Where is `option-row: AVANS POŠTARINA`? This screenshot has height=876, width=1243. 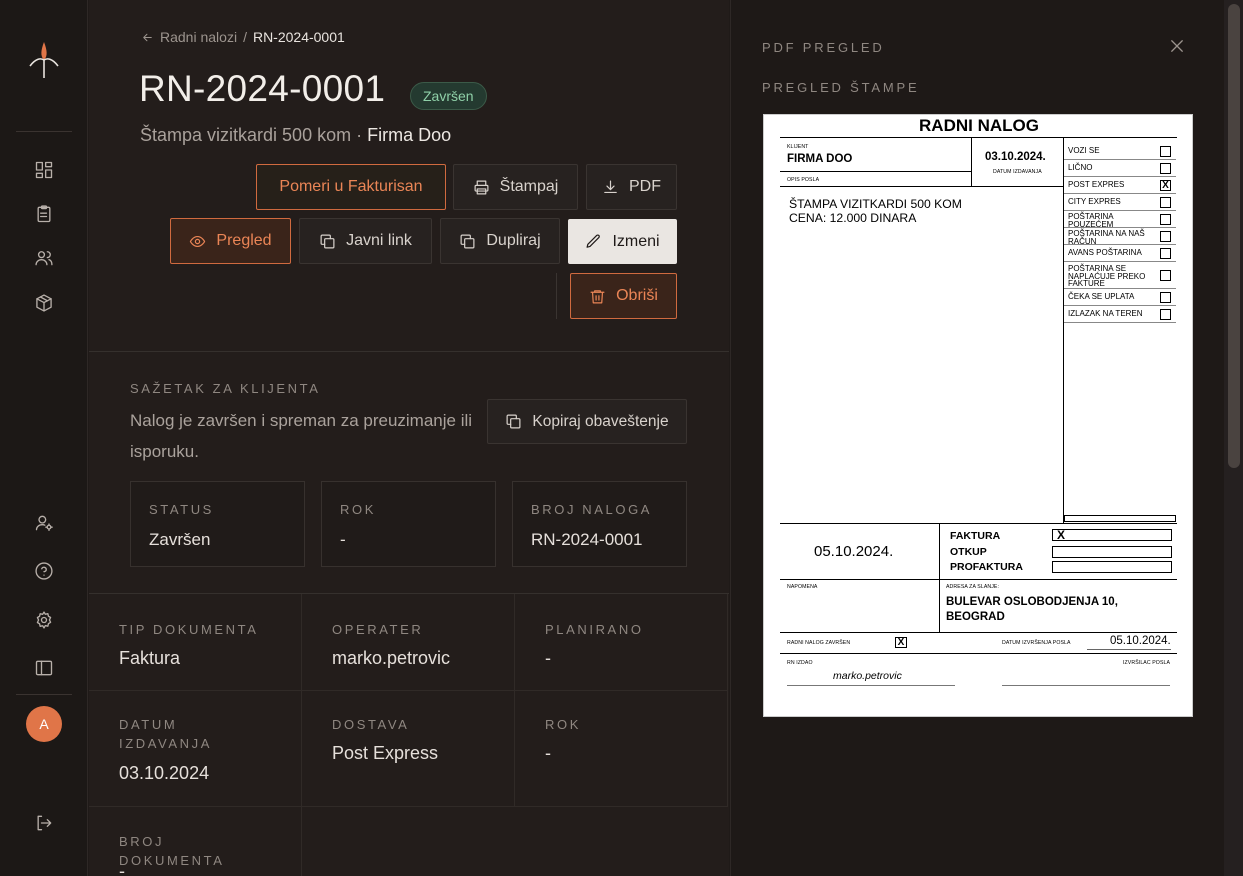
option-row: AVANS POŠTARINA is located at coordinates (1120, 253).